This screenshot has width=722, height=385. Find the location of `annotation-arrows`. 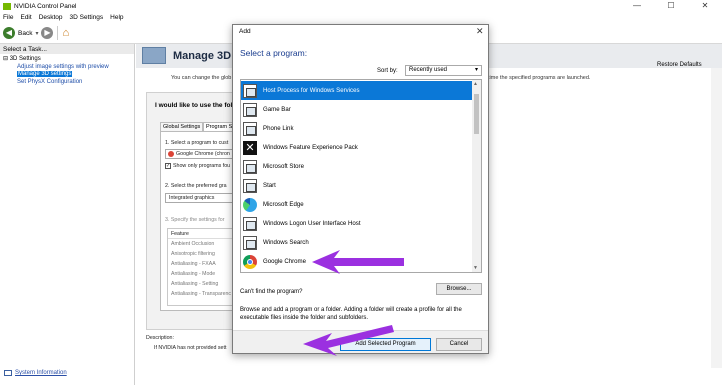

annotation-arrows is located at coordinates (353, 303).